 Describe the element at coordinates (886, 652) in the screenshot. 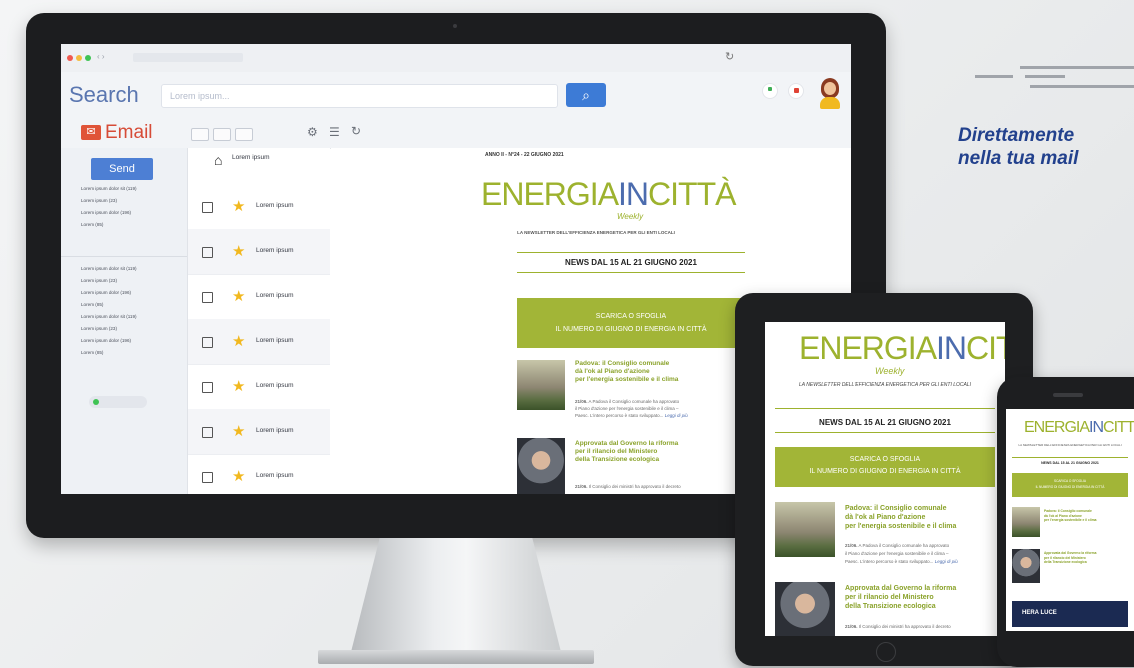

I see `tablet-home-button` at that location.